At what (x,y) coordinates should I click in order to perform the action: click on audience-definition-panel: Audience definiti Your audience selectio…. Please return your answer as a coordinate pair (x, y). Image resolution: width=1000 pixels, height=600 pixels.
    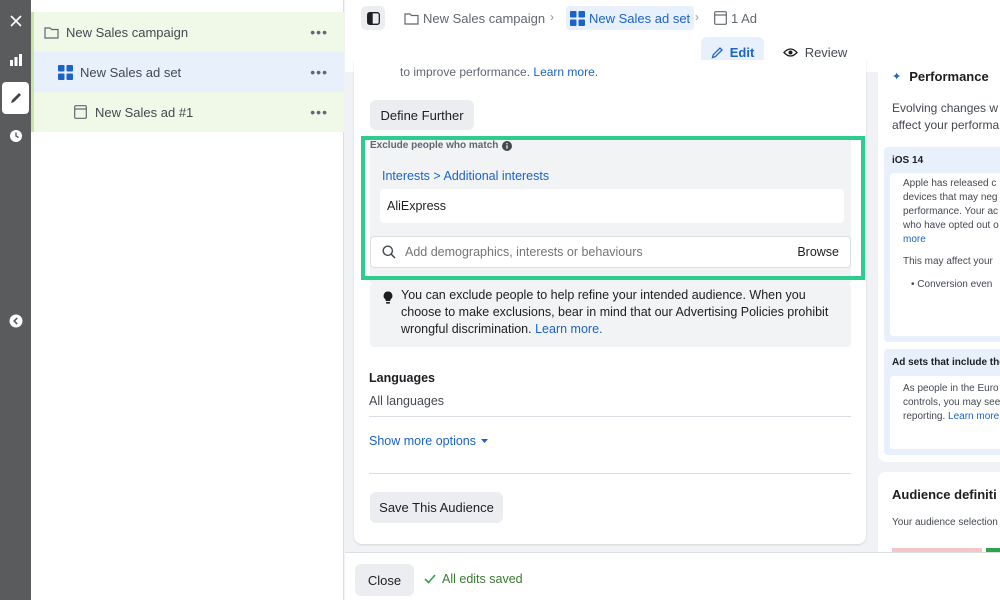
    Looking at the image, I should click on (939, 512).